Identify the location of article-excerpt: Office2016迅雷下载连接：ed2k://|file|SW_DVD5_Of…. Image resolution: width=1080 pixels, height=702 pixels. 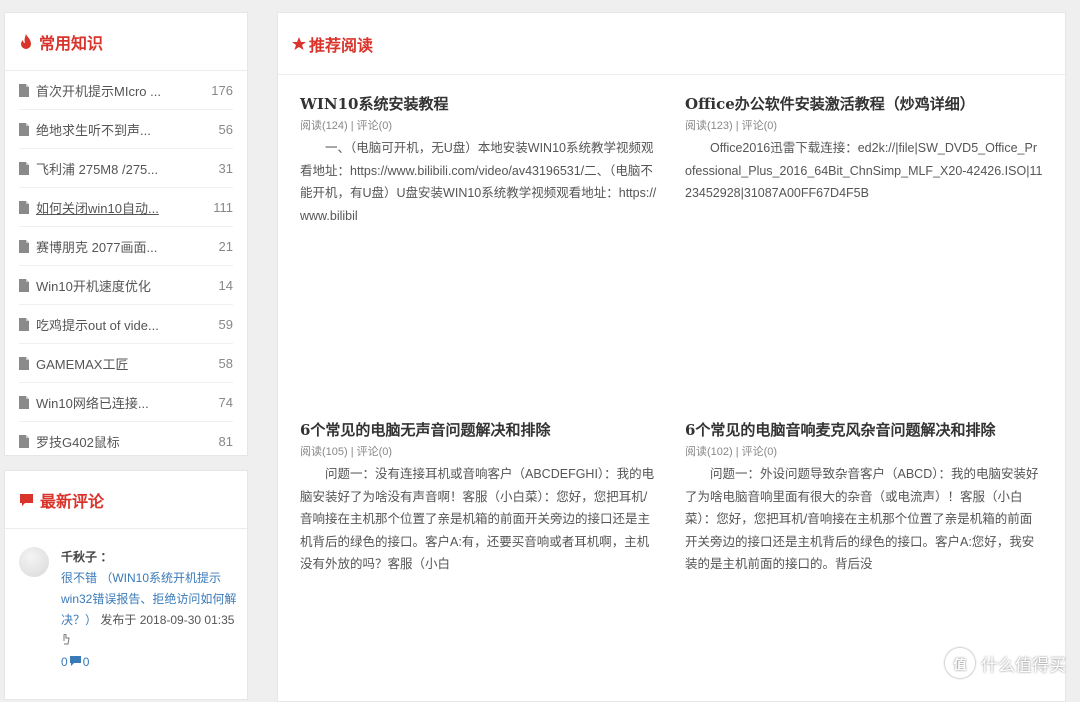
(864, 170).